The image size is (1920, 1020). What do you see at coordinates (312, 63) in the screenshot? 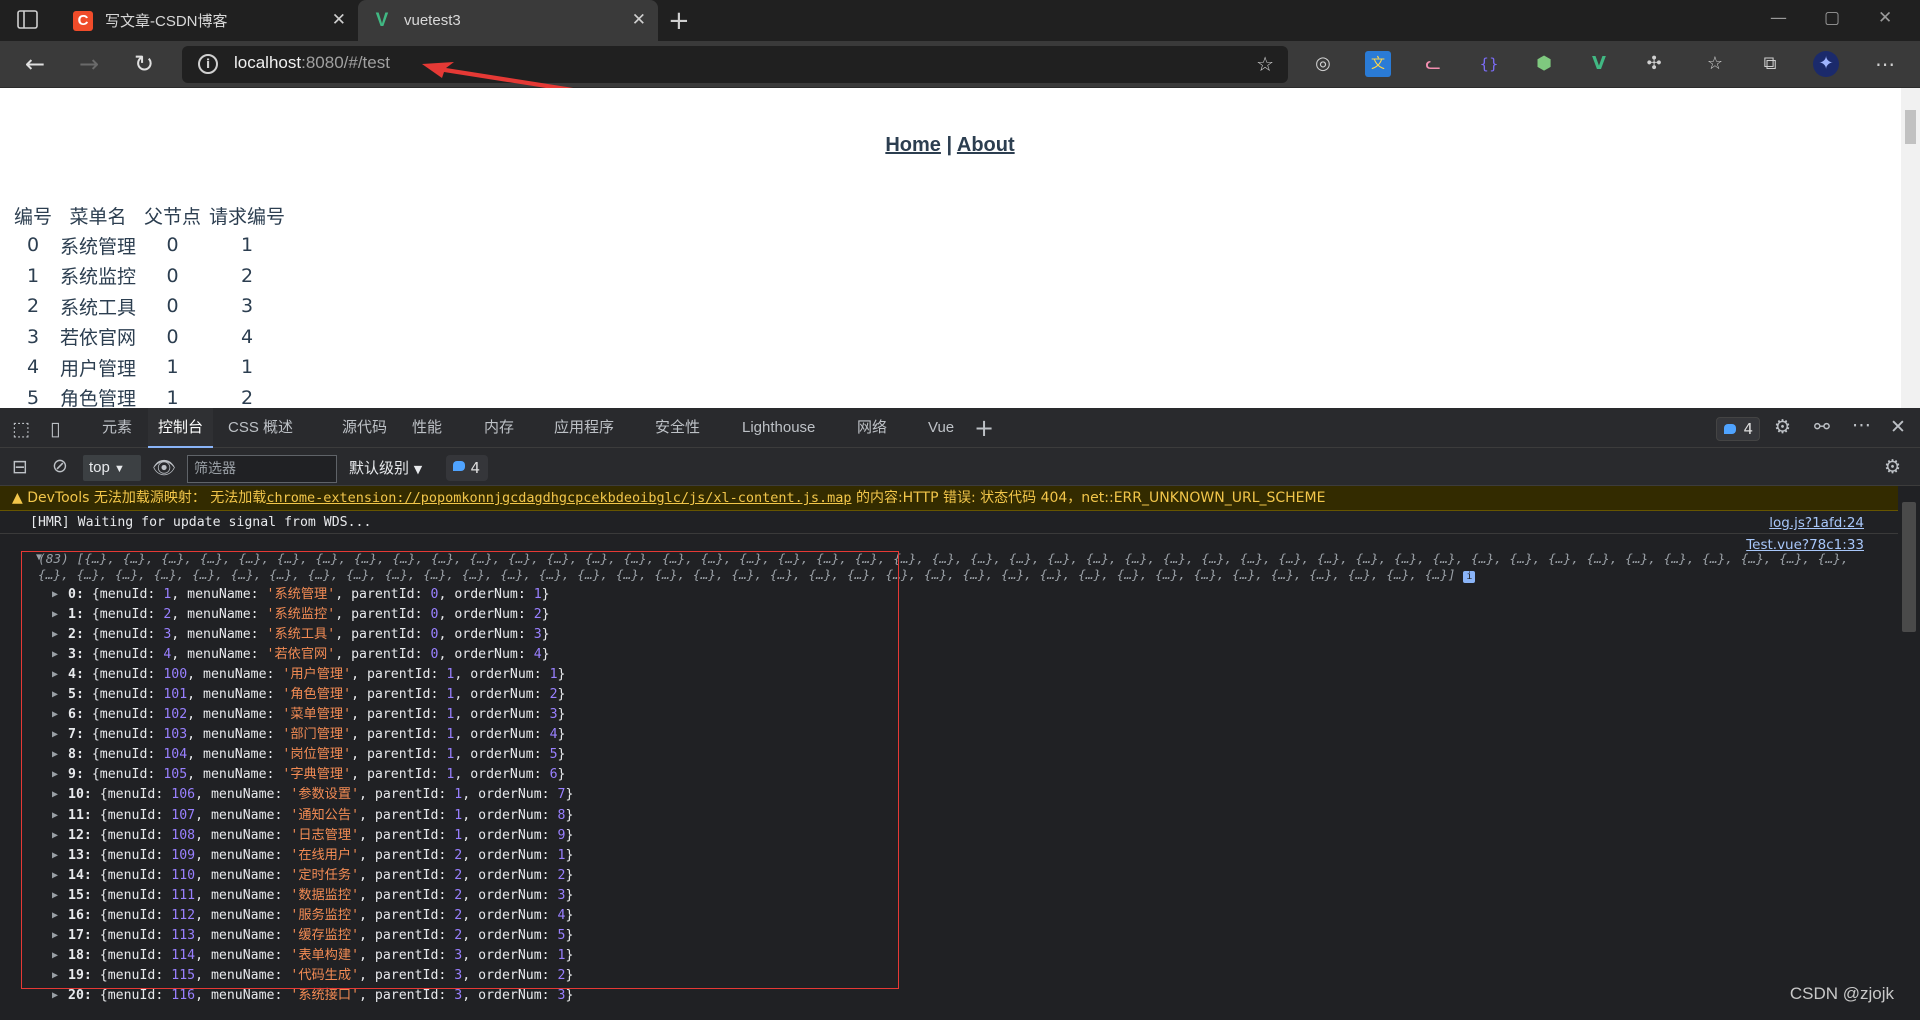
I see `url-text: localhost:8080/#/test` at bounding box center [312, 63].